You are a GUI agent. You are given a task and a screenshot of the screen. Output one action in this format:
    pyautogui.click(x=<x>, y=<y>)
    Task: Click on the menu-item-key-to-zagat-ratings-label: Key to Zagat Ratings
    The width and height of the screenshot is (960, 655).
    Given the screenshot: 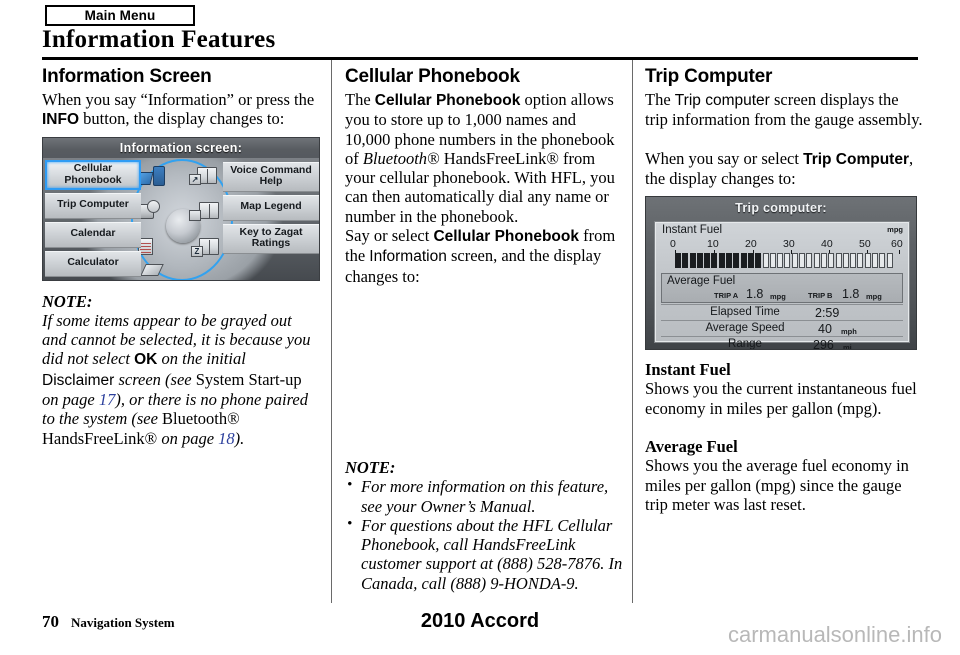 What is the action you would take?
    pyautogui.click(x=271, y=237)
    